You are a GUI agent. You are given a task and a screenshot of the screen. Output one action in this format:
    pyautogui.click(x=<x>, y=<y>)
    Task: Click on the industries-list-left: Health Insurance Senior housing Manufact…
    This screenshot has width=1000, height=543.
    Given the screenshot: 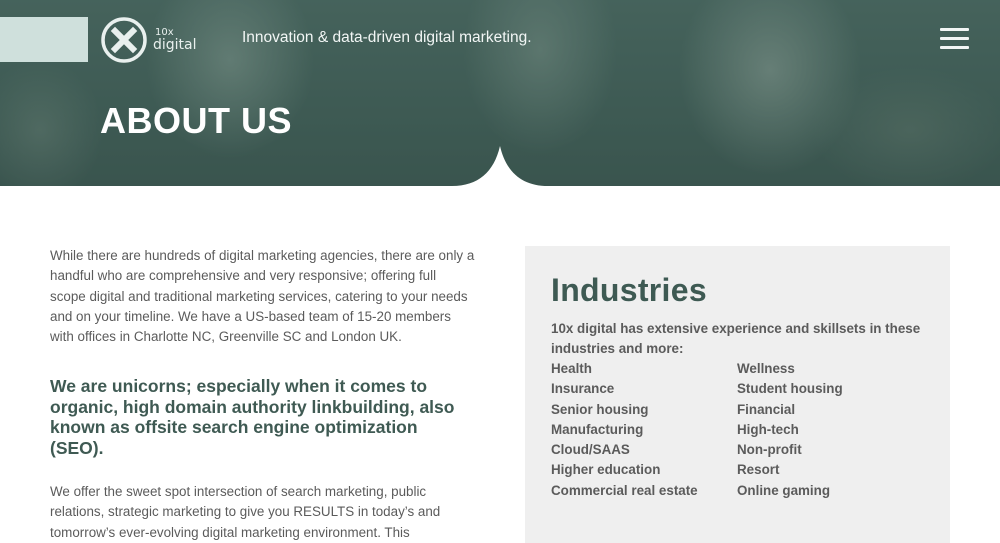 What is the action you would take?
    pyautogui.click(x=624, y=430)
    